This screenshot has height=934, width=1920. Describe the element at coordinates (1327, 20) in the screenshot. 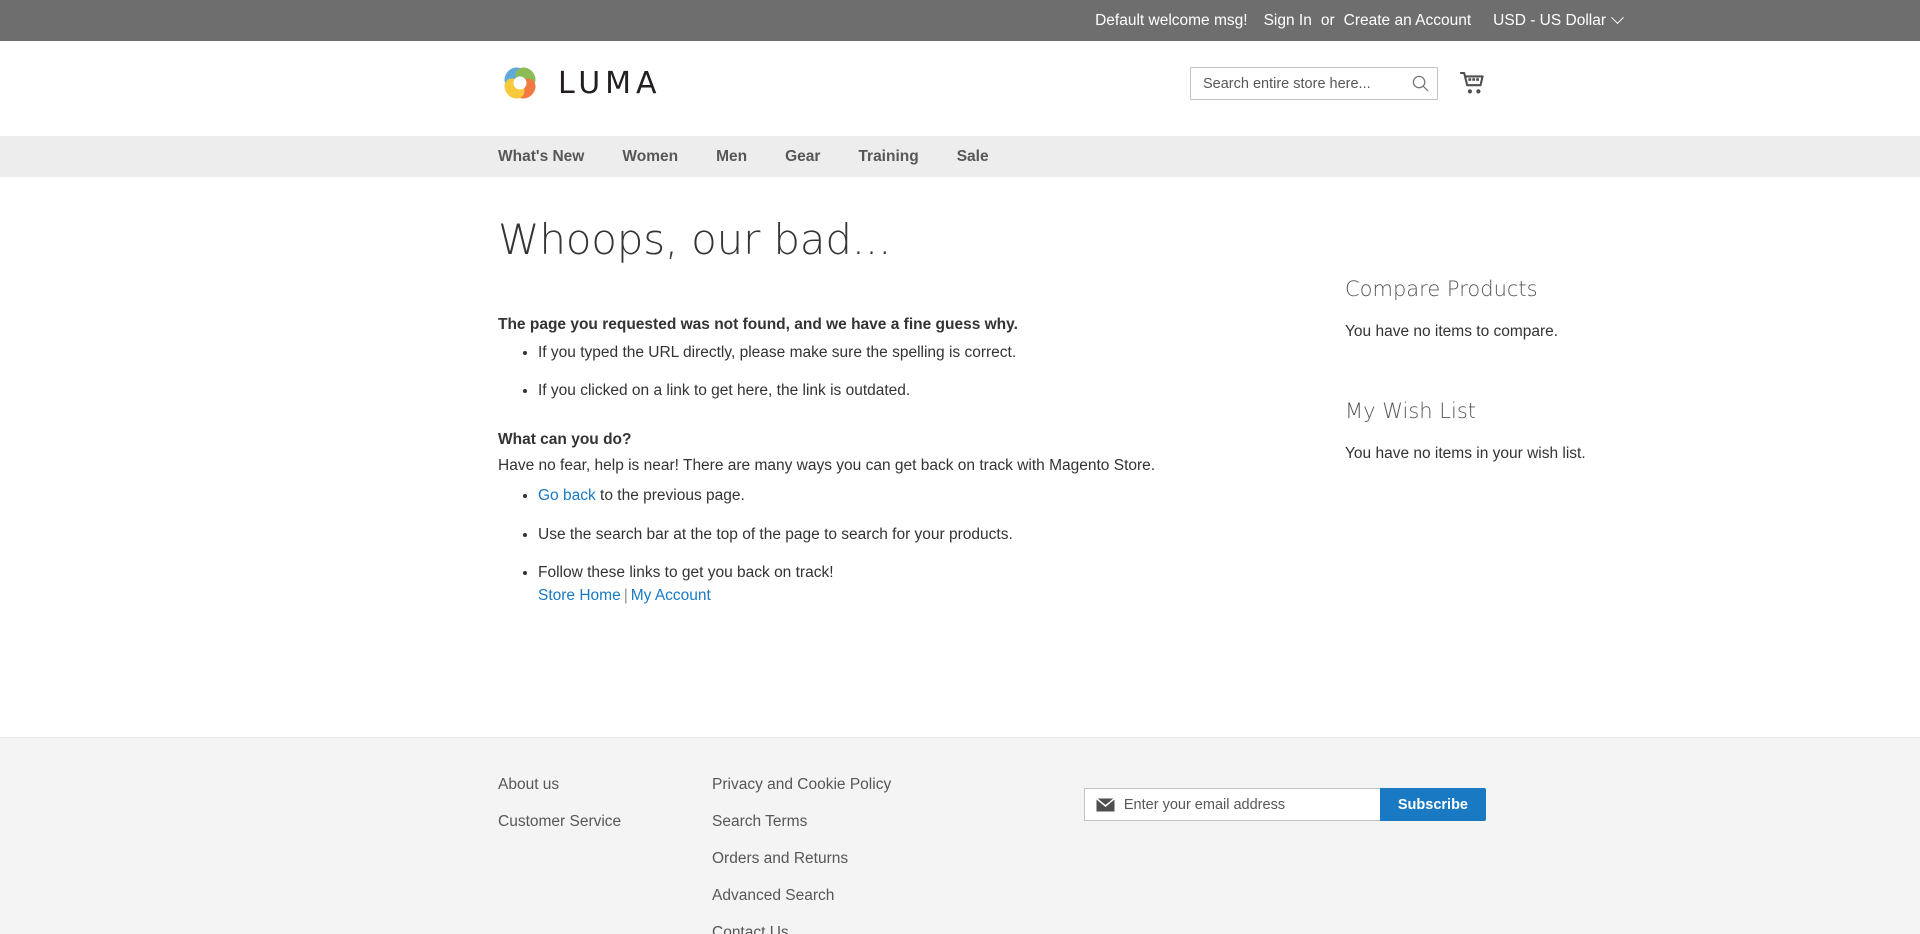

I see `or-label: or` at that location.